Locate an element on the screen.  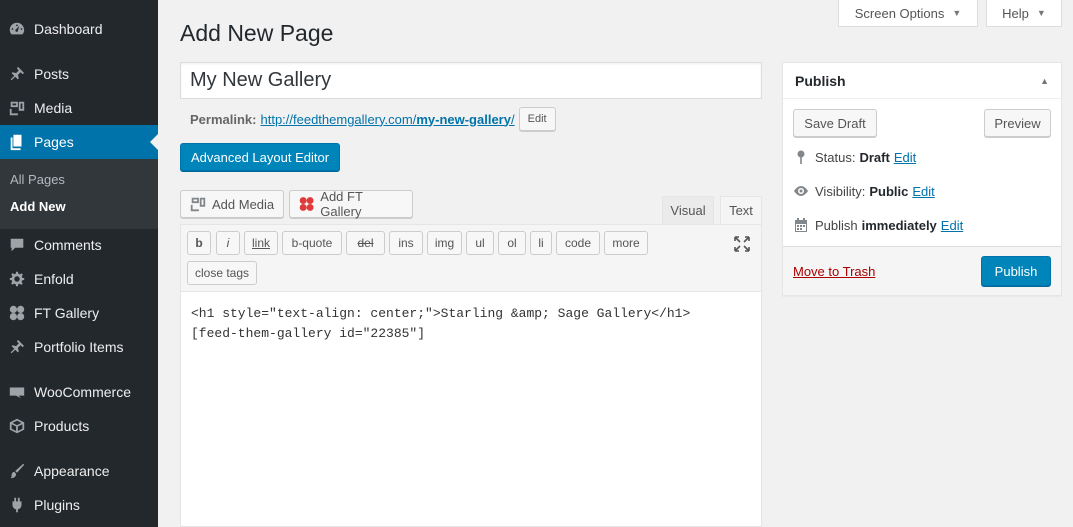
quicktag-ul-button: ul is located at coordinates (480, 243).